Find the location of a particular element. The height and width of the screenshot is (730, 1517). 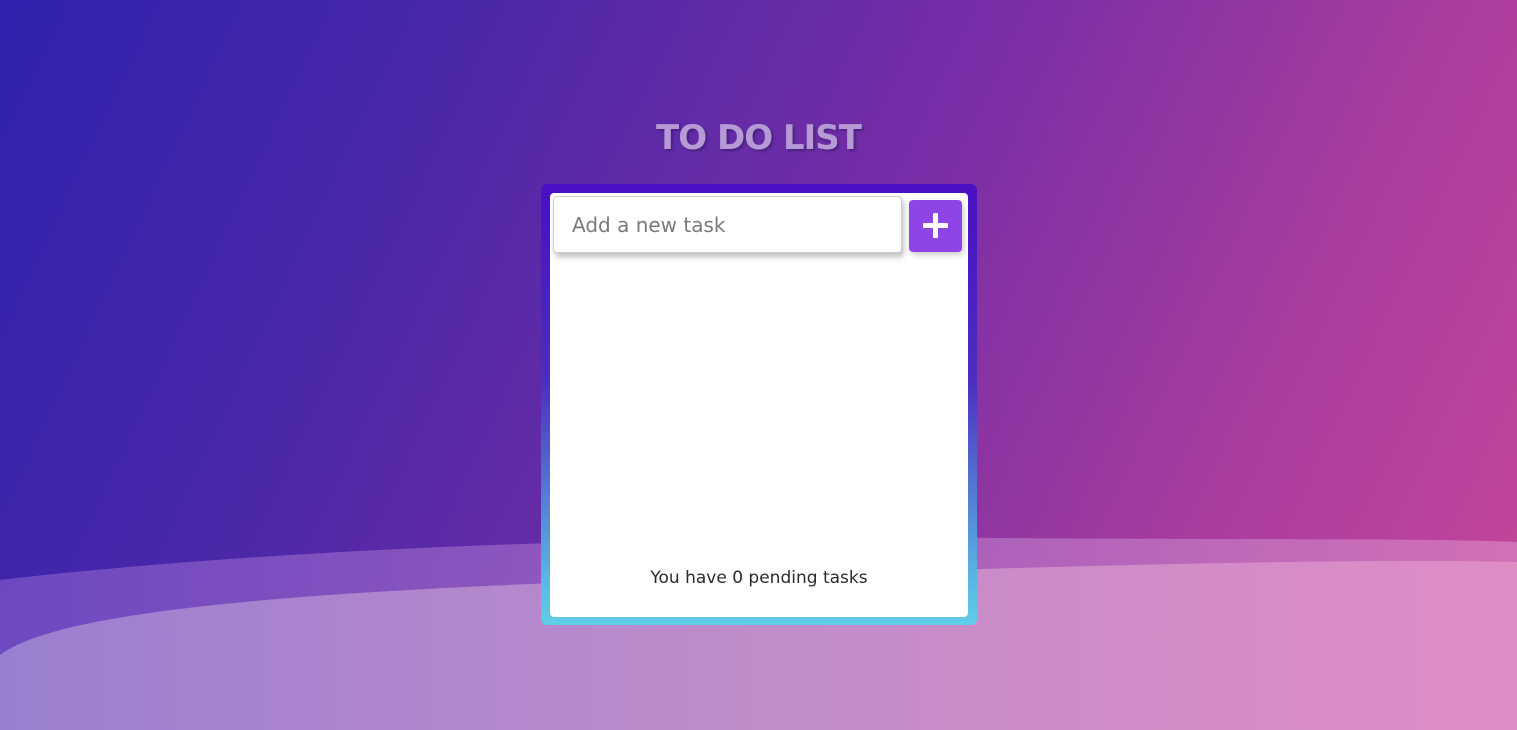

page-title: TO DO LIST is located at coordinates (759, 138).